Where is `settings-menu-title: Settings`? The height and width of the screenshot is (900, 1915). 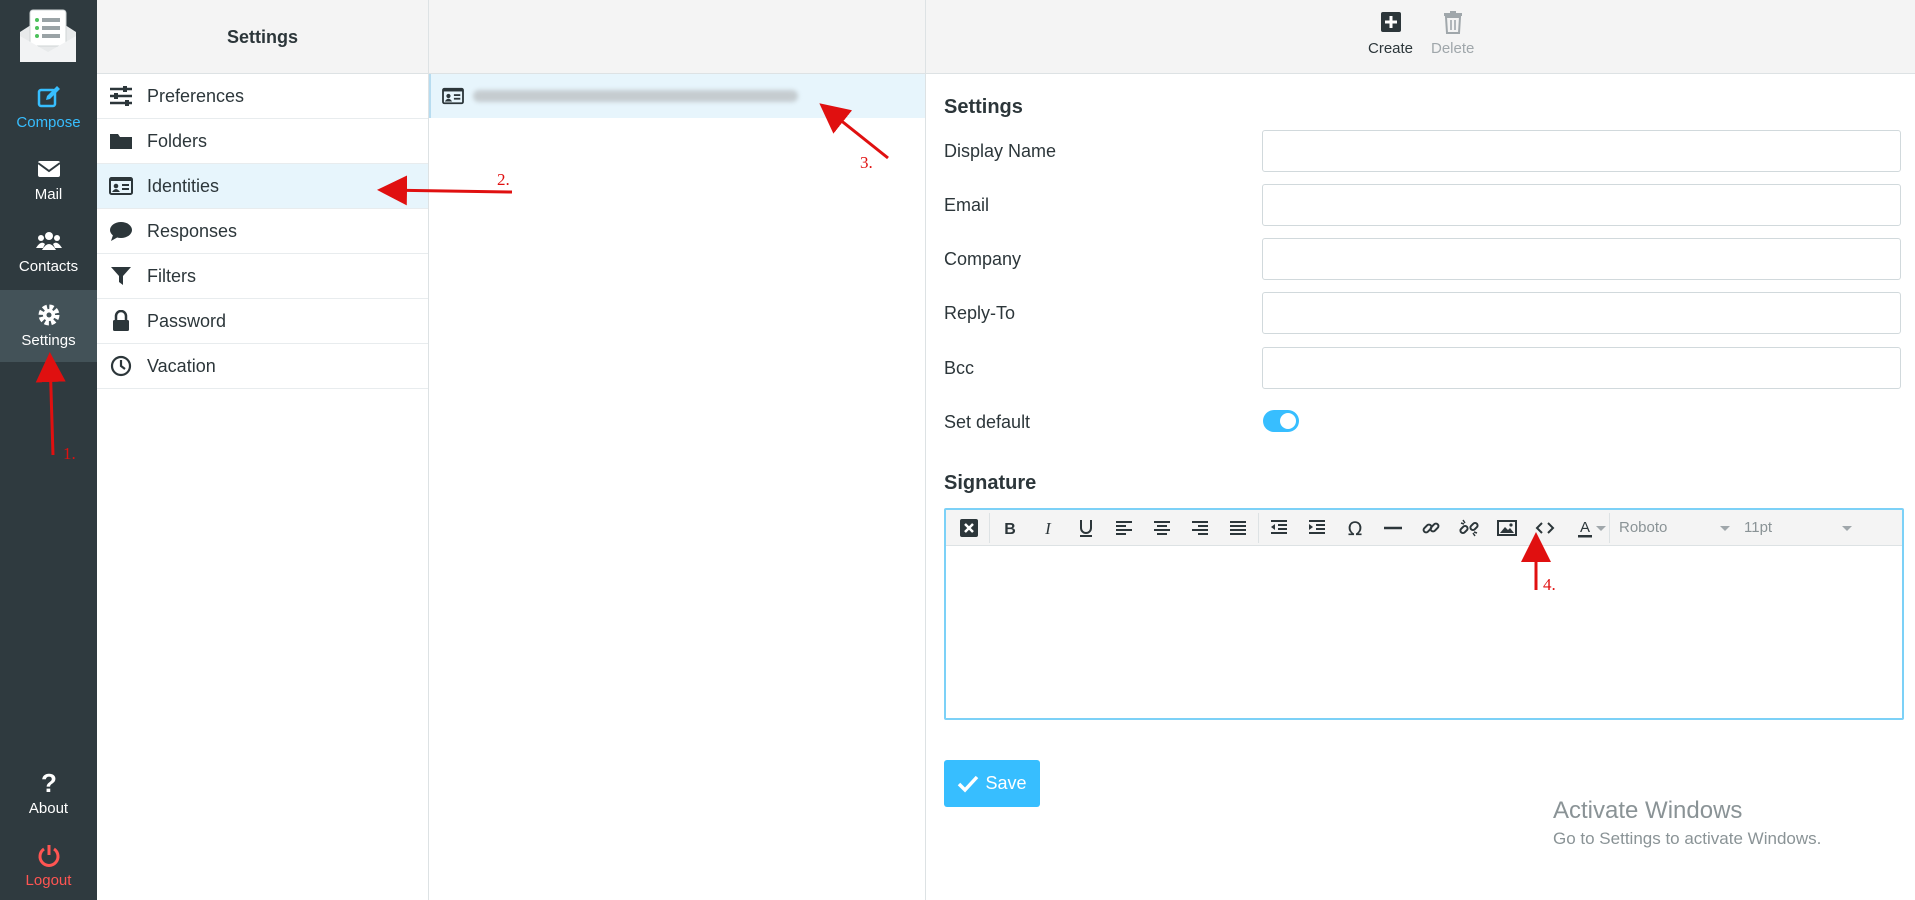
settings-menu-title: Settings is located at coordinates (262, 37).